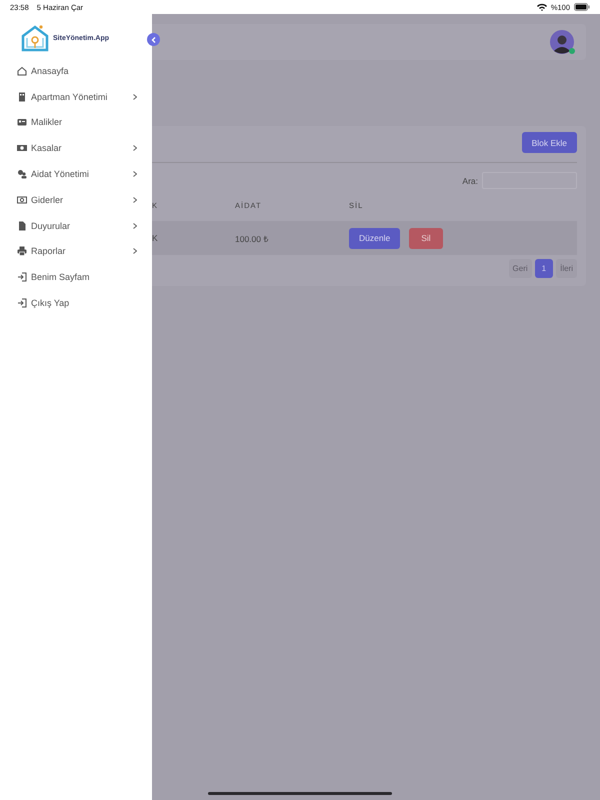 This screenshot has height=800, width=600. What do you see at coordinates (155, 238) in the screenshot?
I see `table-cell-text: K` at bounding box center [155, 238].